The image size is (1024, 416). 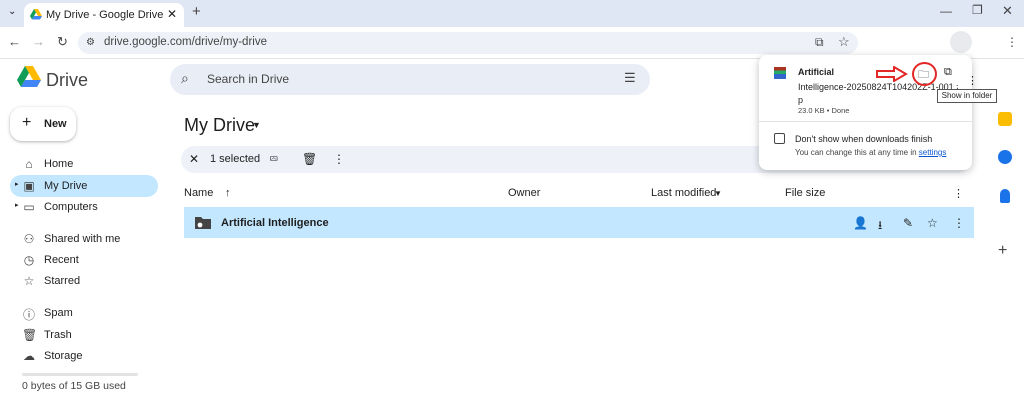 I want to click on contacts-icon, so click(x=1005, y=196).